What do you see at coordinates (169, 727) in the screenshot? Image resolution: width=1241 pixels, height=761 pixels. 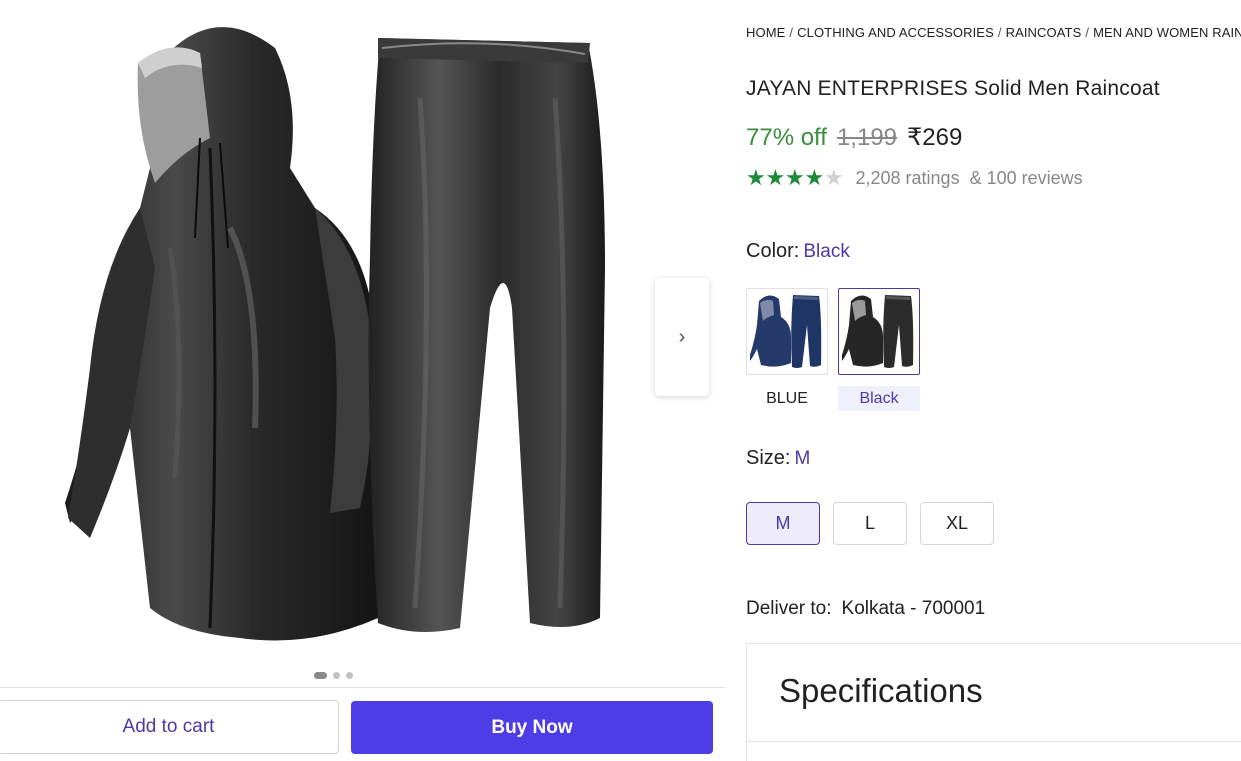 I see `add-to-cart-button: Add to cart` at bounding box center [169, 727].